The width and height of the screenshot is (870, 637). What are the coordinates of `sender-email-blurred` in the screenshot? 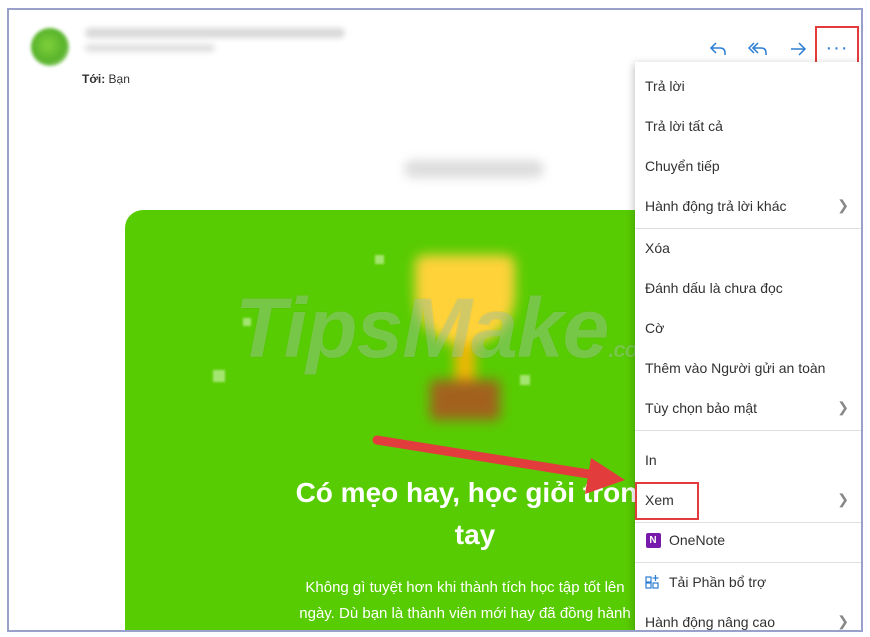 It's located at (150, 48).